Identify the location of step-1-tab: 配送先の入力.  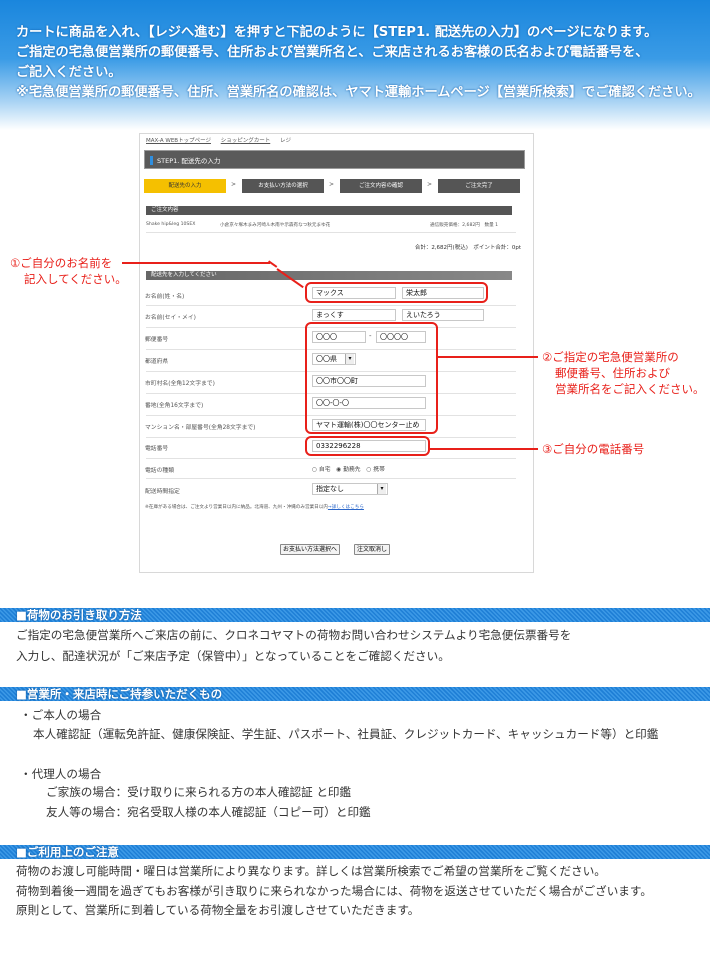
(185, 186).